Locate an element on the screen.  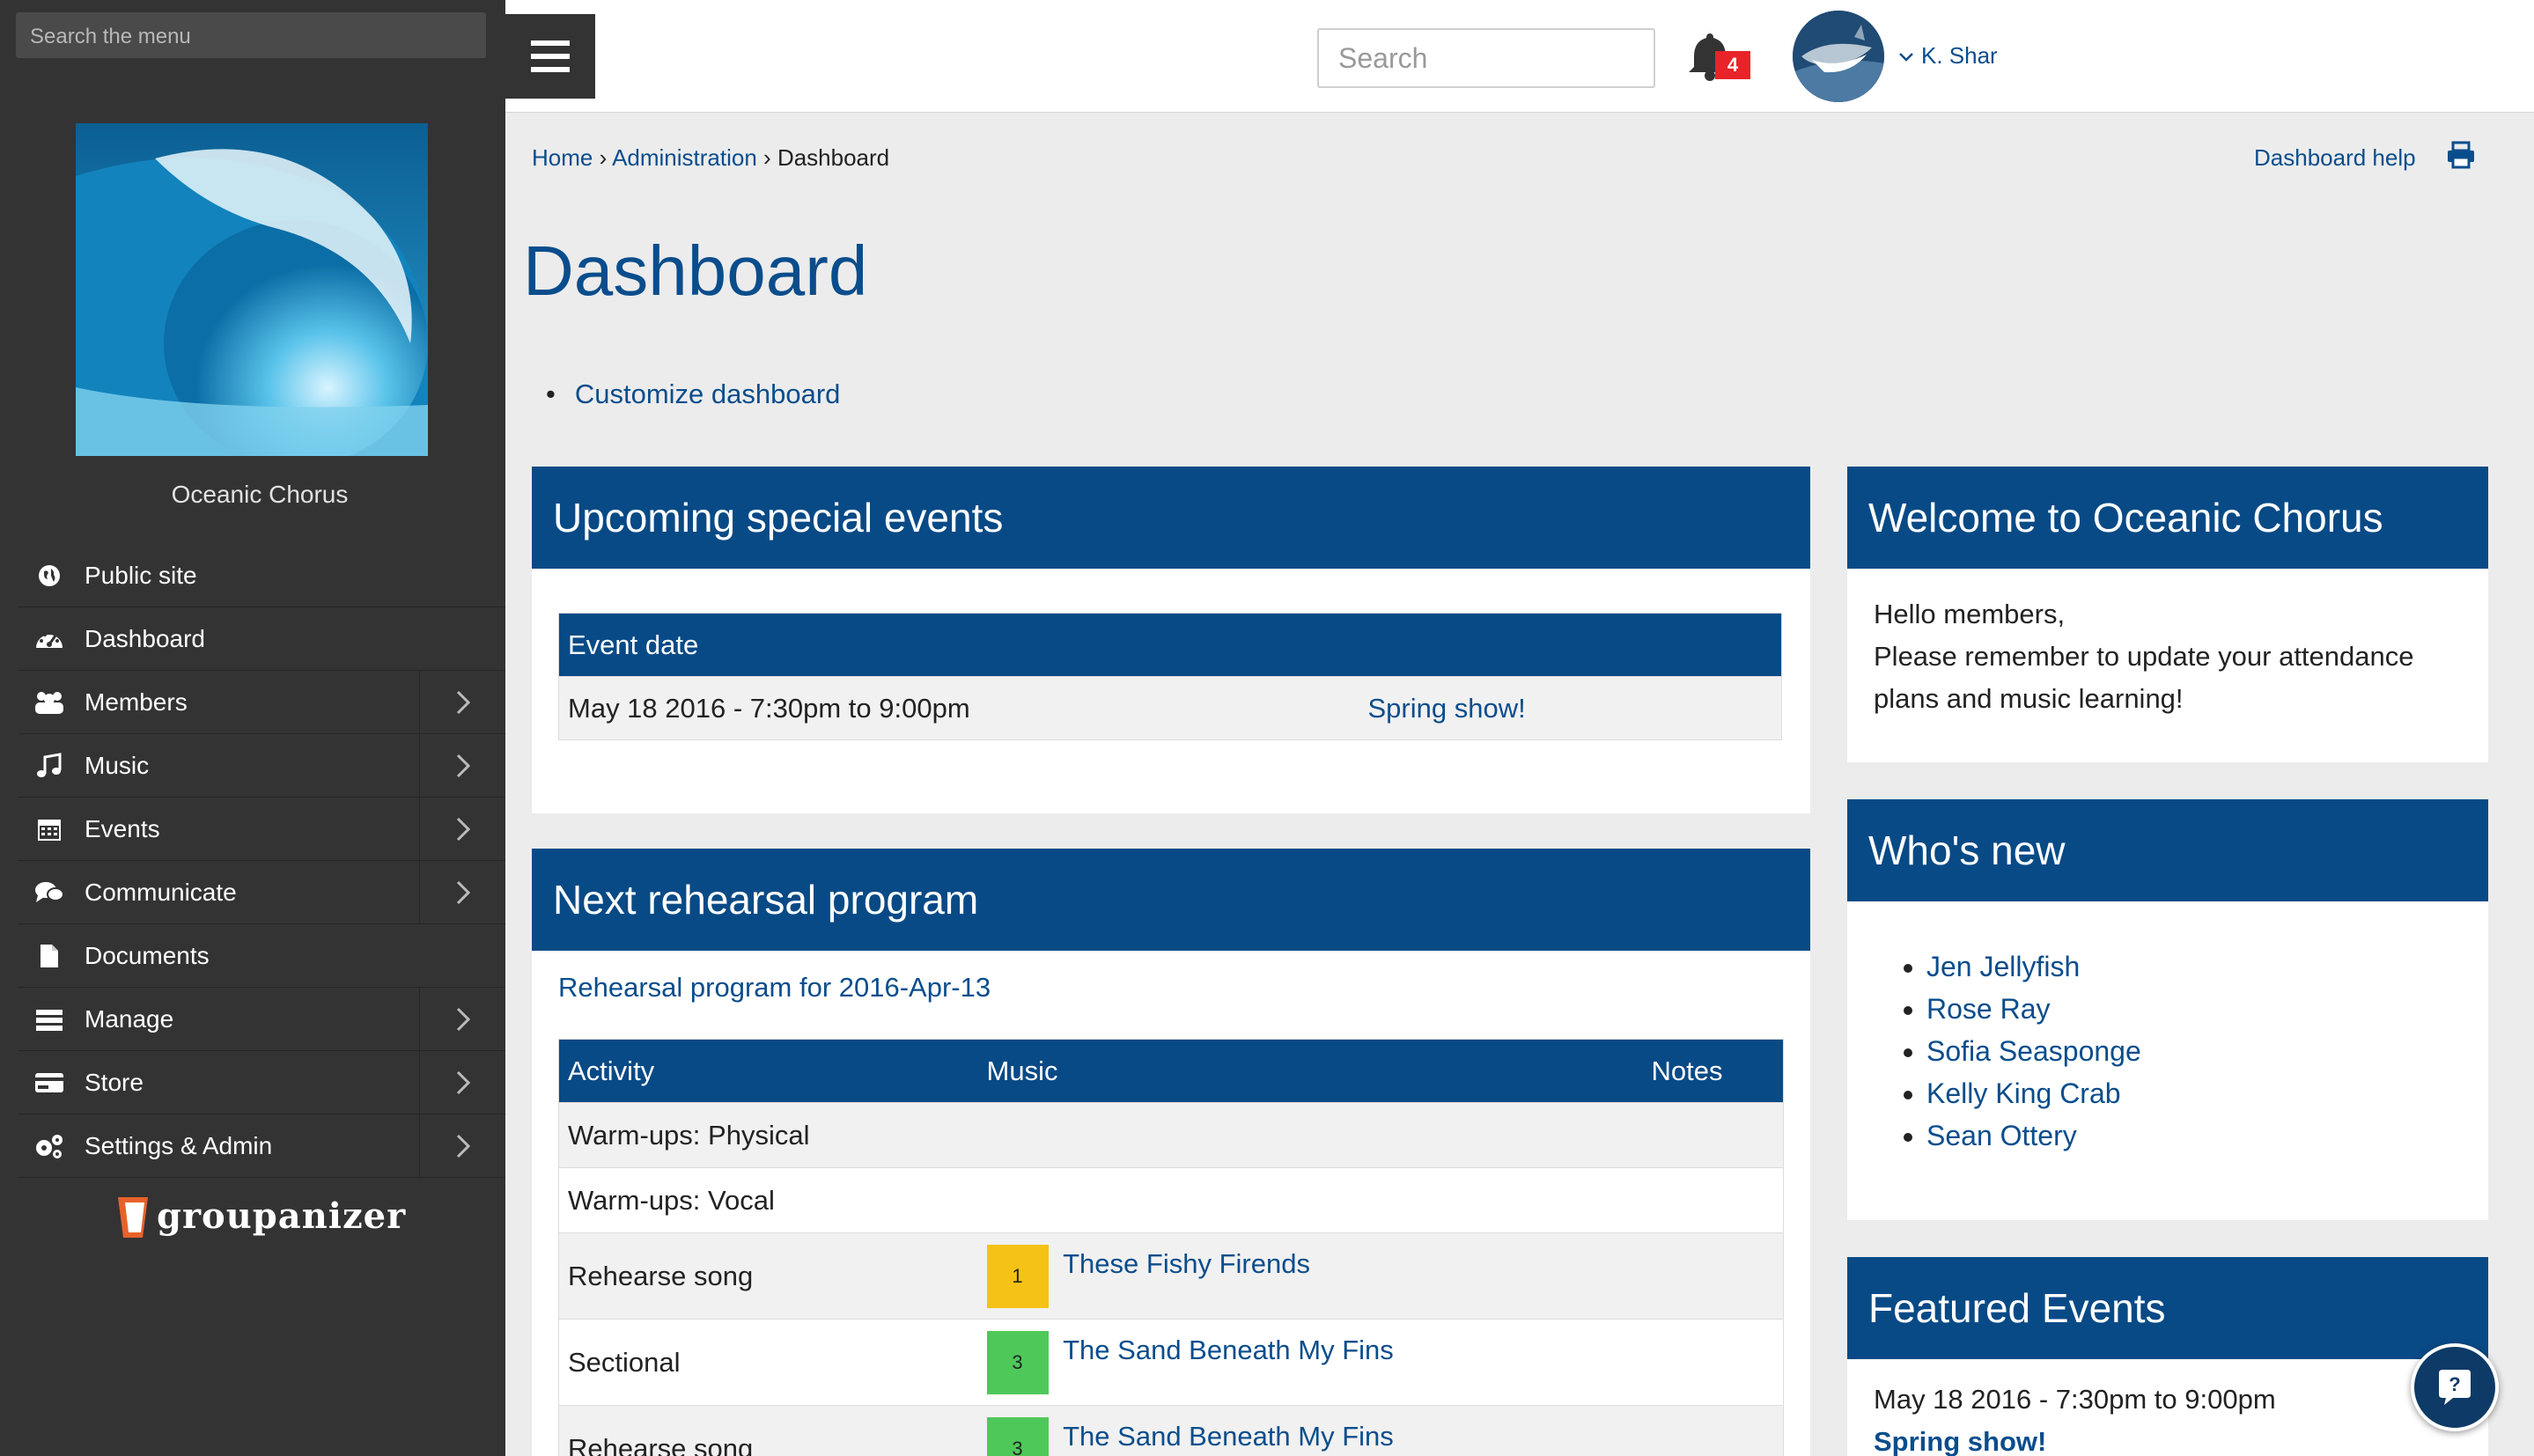
column-header: Event date is located at coordinates (1170, 645).